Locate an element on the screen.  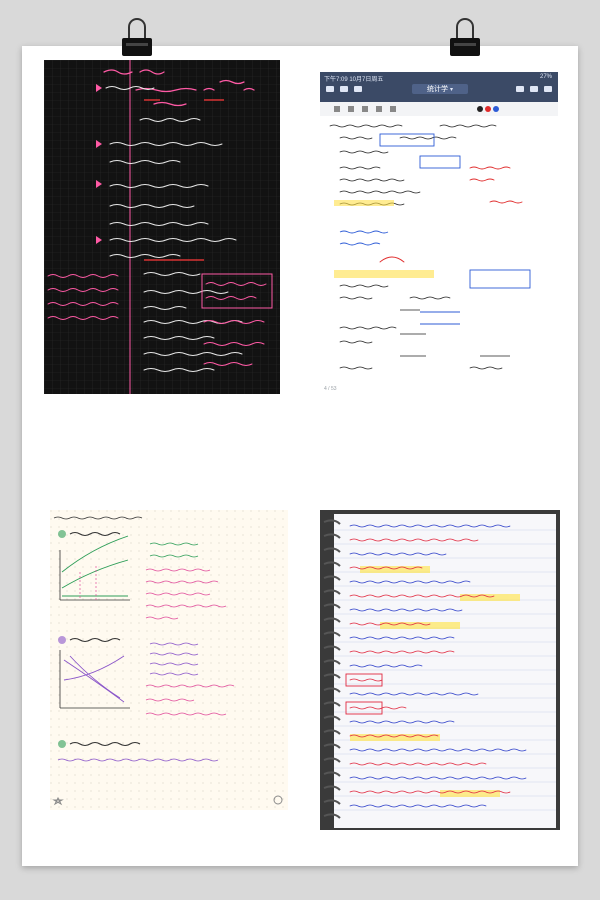
dotted-notebook-photo is located at coordinates (169, 660).